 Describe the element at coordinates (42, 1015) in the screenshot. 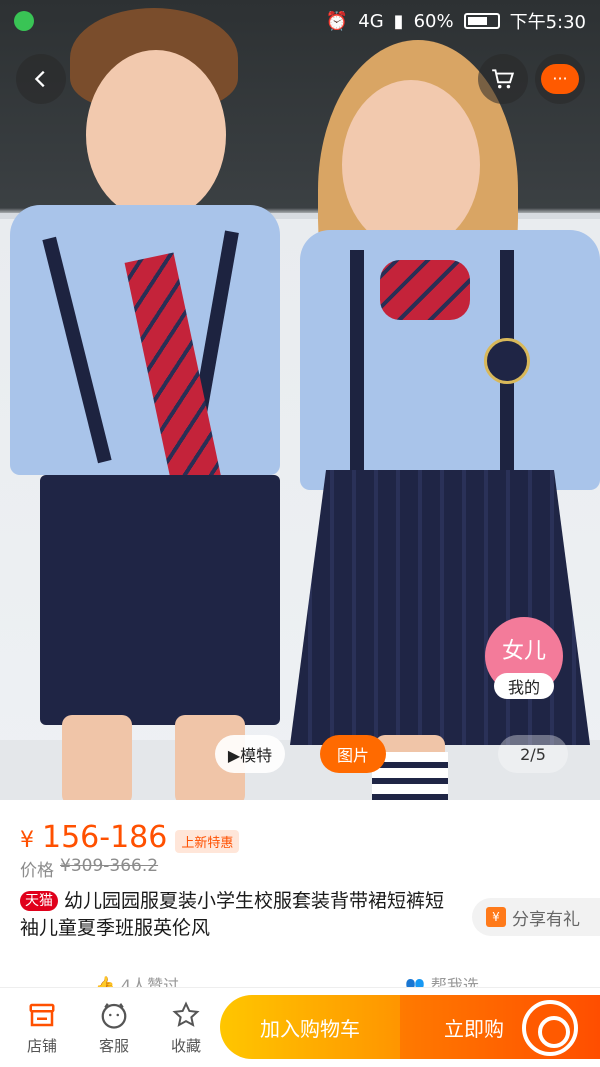

I see `store-icon` at that location.